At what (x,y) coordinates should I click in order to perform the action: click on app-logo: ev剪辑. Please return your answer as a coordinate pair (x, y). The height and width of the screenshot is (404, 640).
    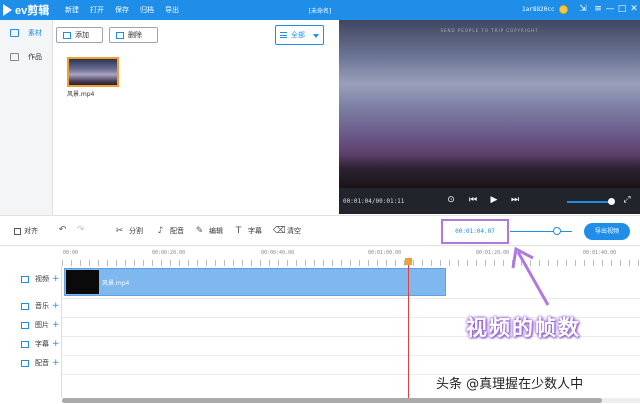
    Looking at the image, I should click on (26, 10).